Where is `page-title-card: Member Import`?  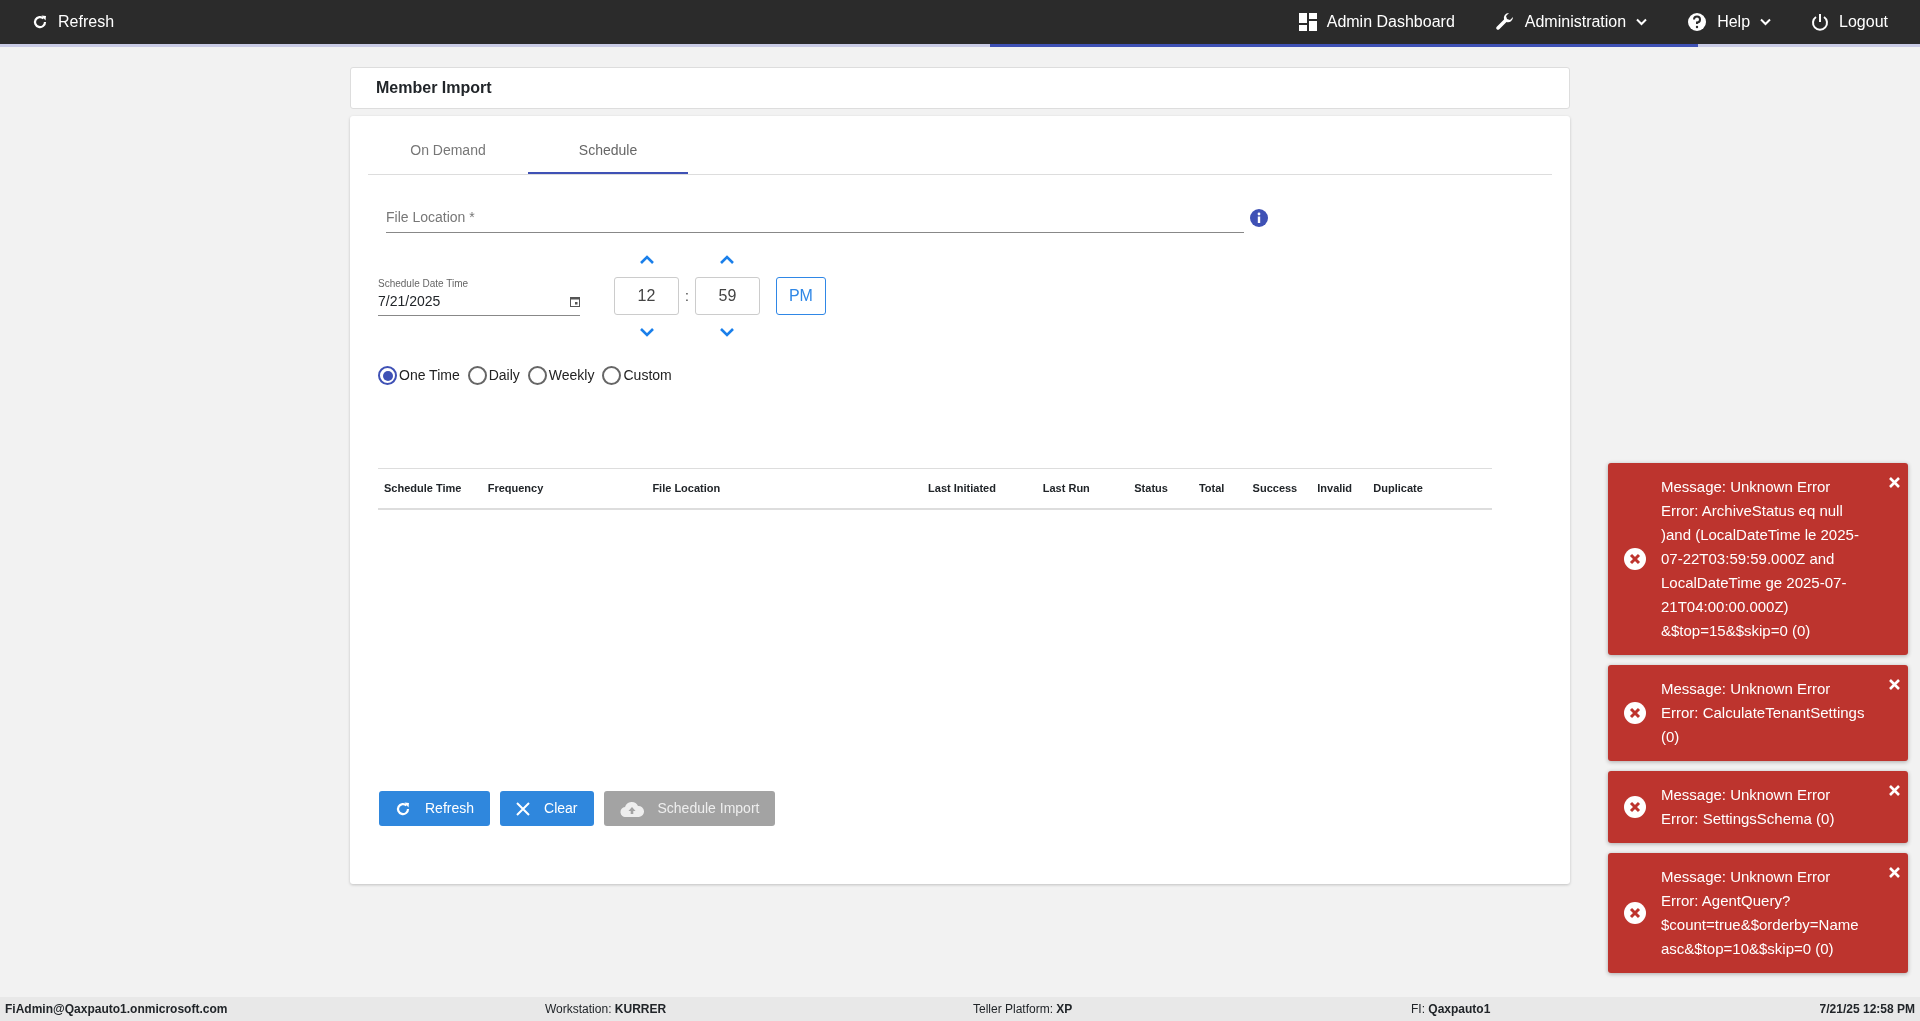 page-title-card: Member Import is located at coordinates (960, 88).